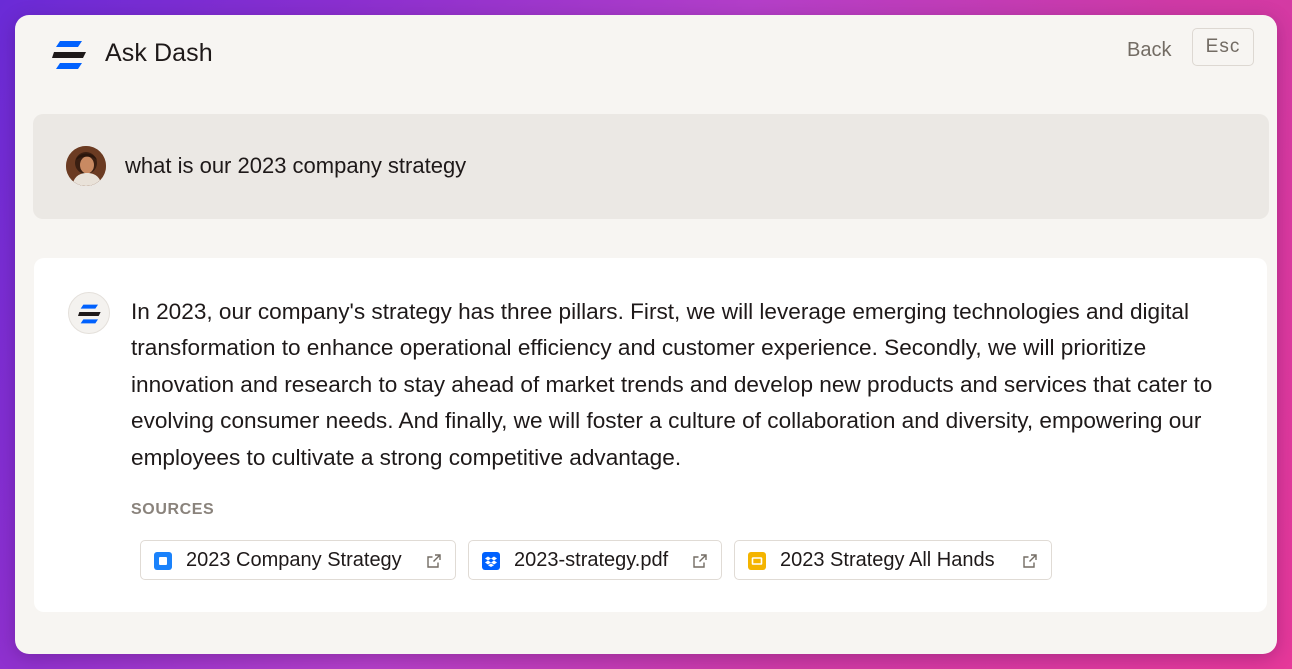  I want to click on back-button: Back, so click(1149, 50).